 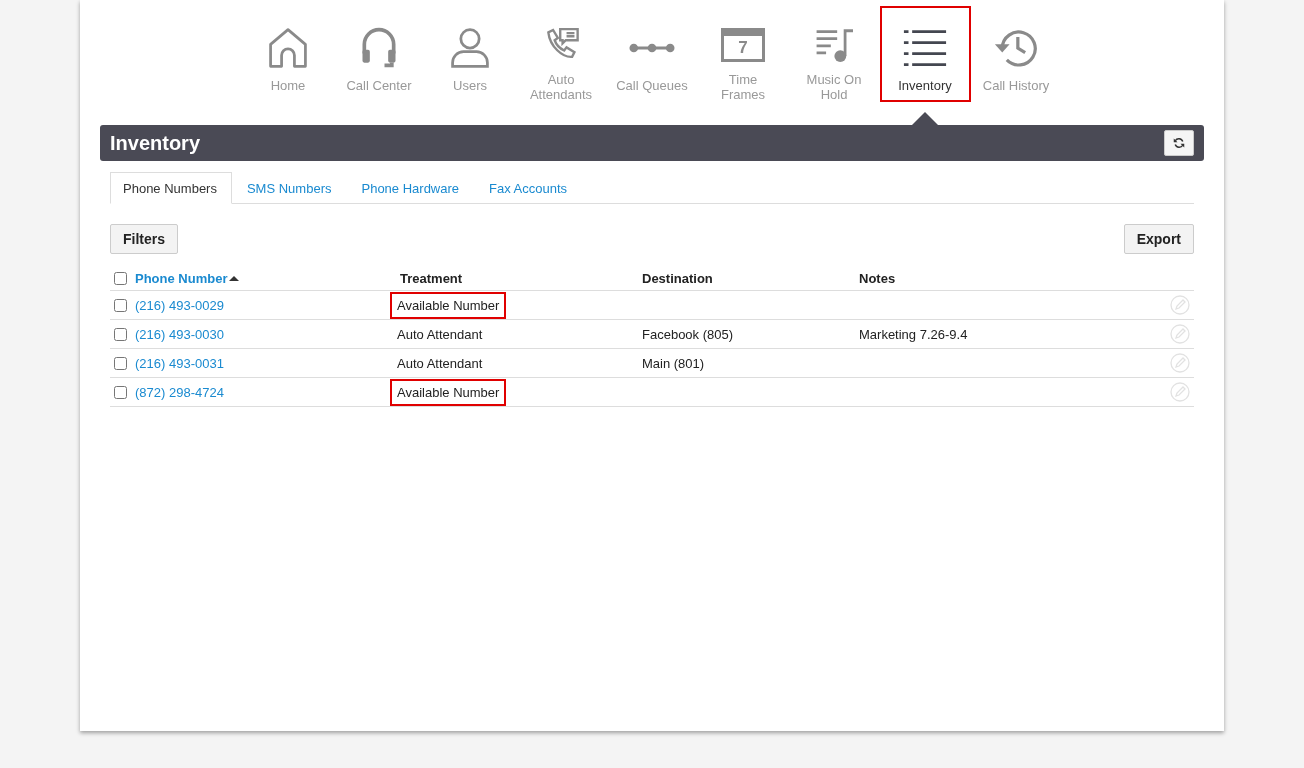 What do you see at coordinates (288, 54) in the screenshot?
I see `nav-item: Home` at bounding box center [288, 54].